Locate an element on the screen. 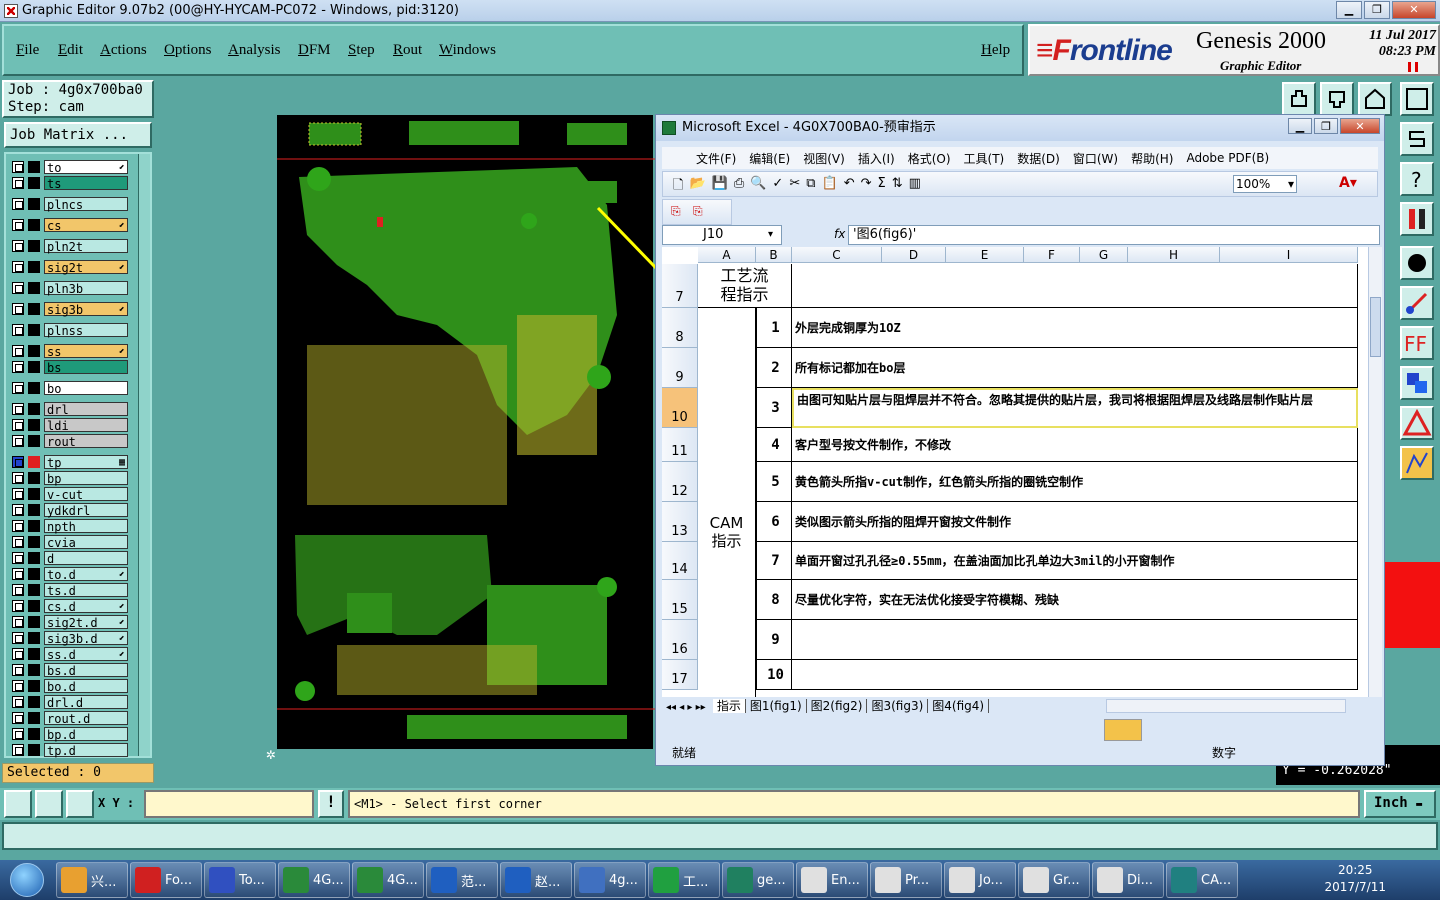 This screenshot has width=1440, height=900. maximize-button: ❐ is located at coordinates (1377, 10).